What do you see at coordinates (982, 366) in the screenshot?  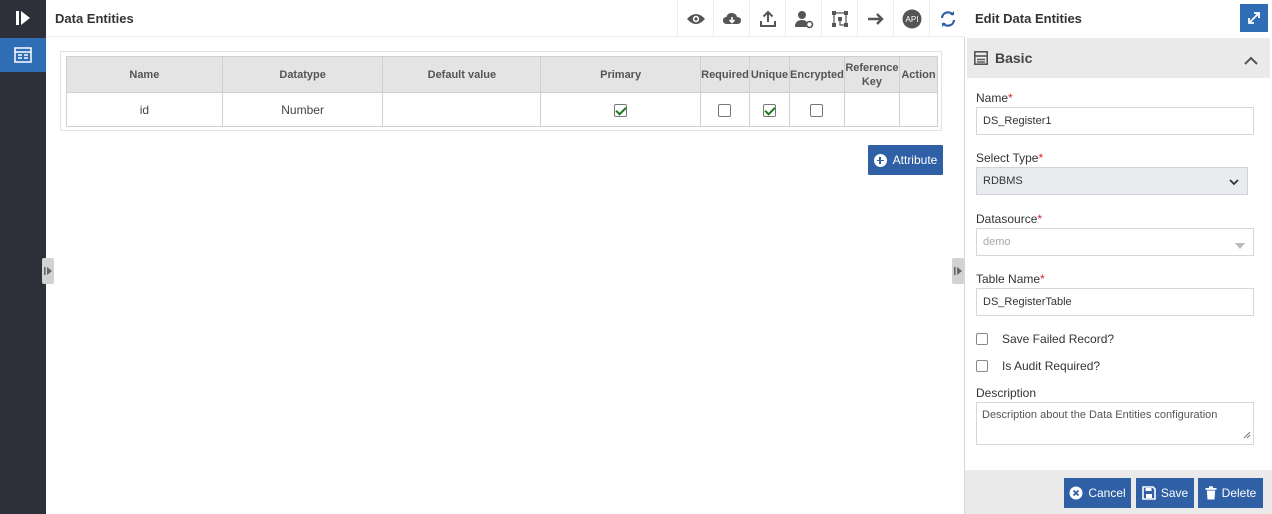 I see `audit-required-checkbox` at bounding box center [982, 366].